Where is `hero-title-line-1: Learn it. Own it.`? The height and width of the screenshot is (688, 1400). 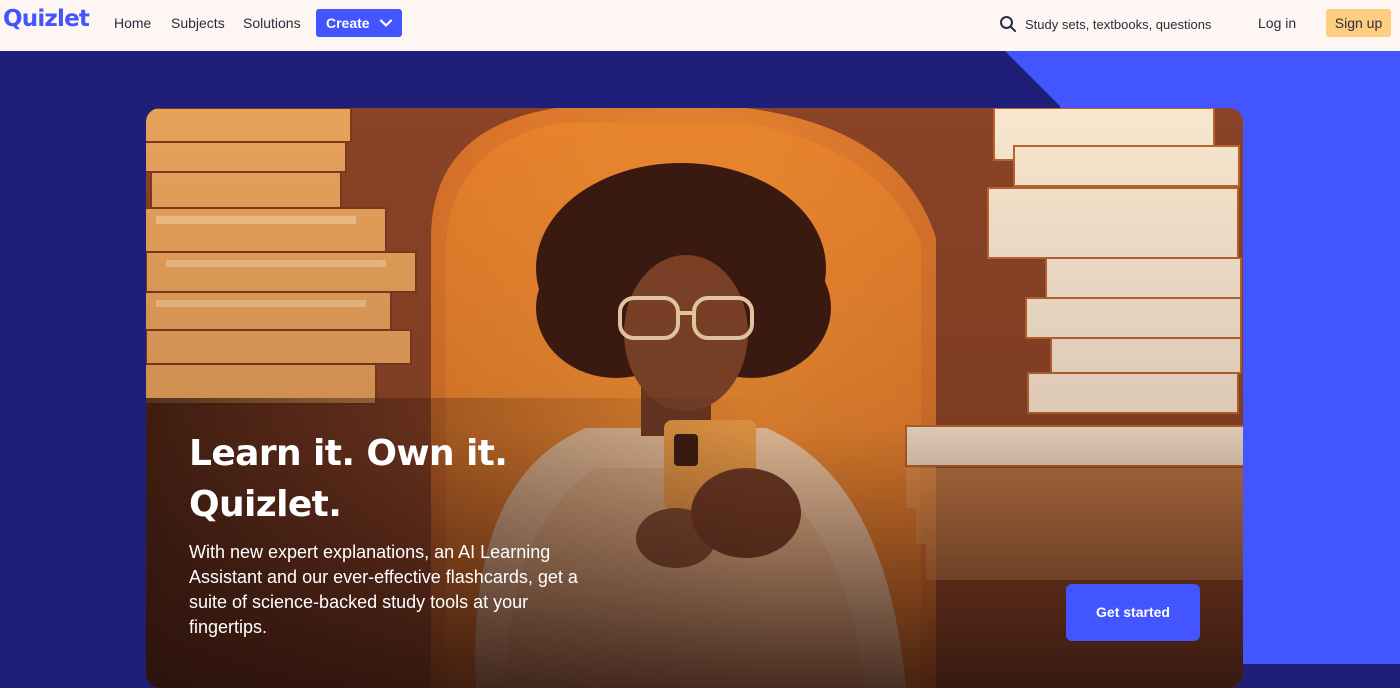
hero-title-line-1: Learn it. Own it. is located at coordinates (348, 453).